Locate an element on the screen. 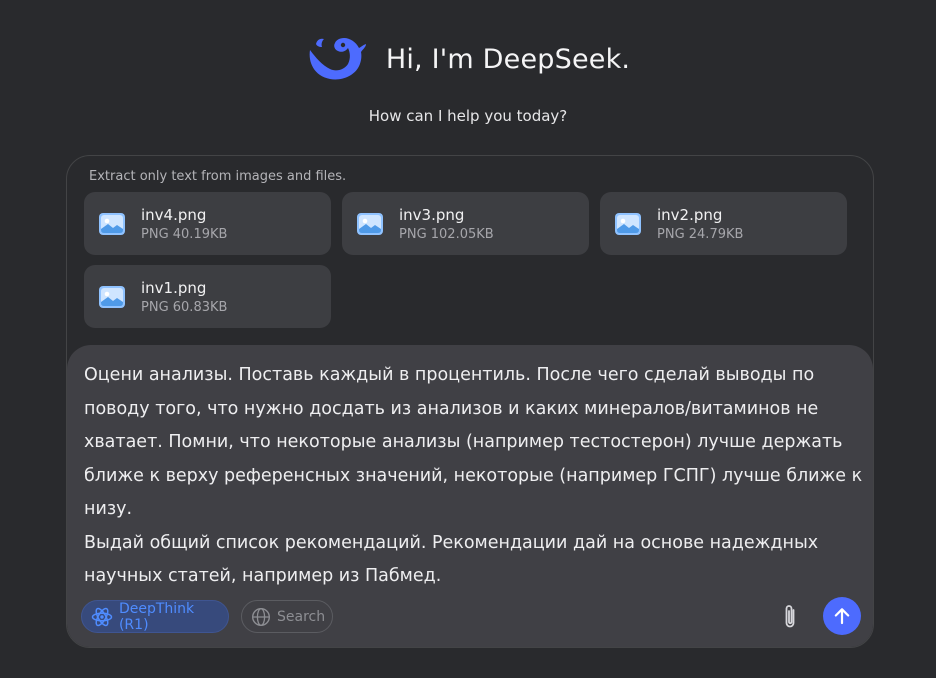 The width and height of the screenshot is (936, 678). deepthink-label: DeepThink (R1) is located at coordinates (156, 616).